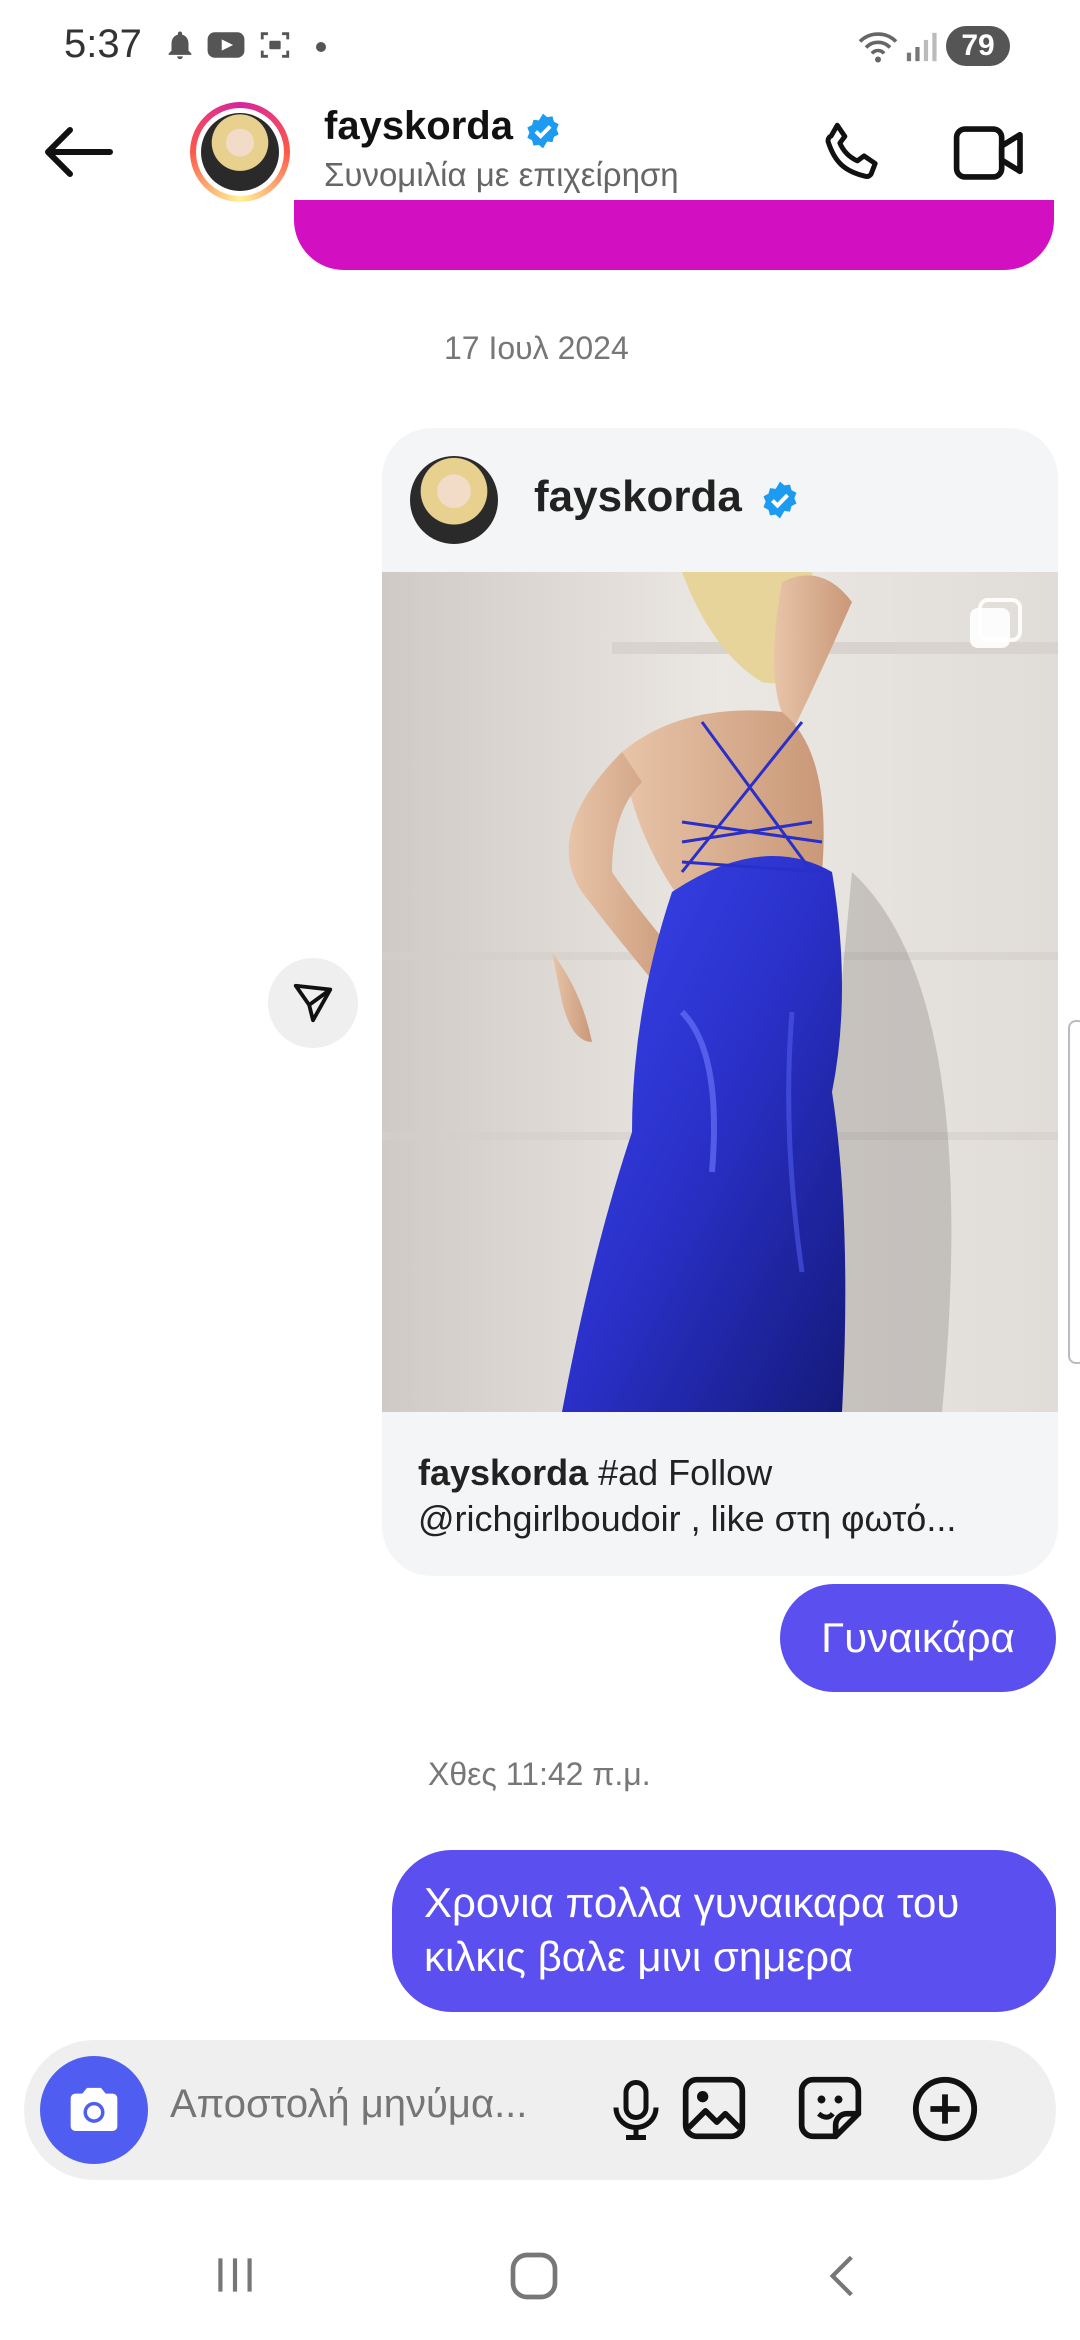  I want to click on wifi-icon, so click(878, 47).